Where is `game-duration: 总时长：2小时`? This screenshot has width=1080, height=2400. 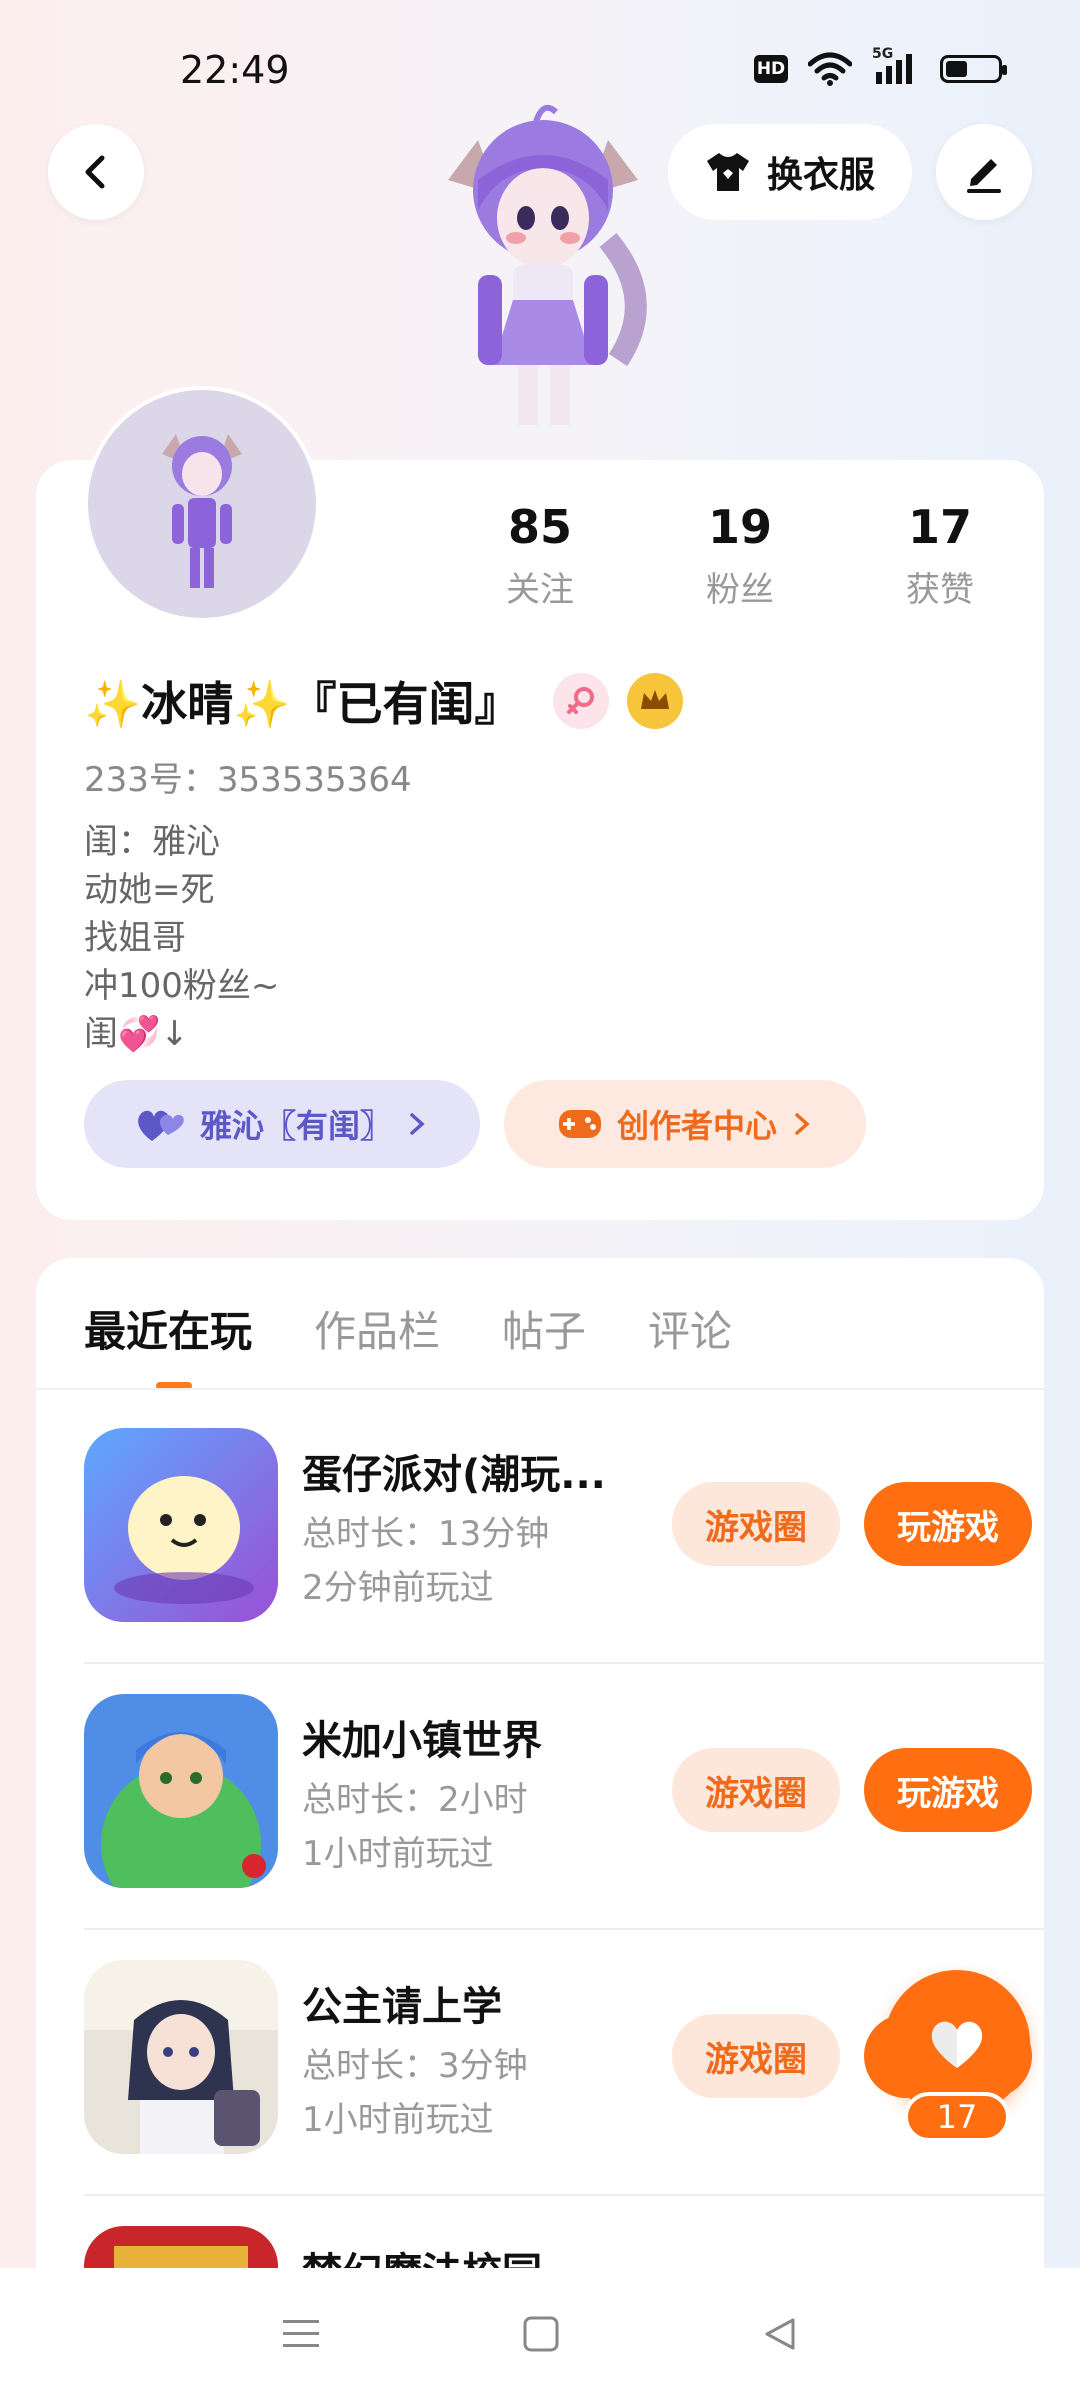 game-duration: 总时长：2小时 is located at coordinates (415, 1800).